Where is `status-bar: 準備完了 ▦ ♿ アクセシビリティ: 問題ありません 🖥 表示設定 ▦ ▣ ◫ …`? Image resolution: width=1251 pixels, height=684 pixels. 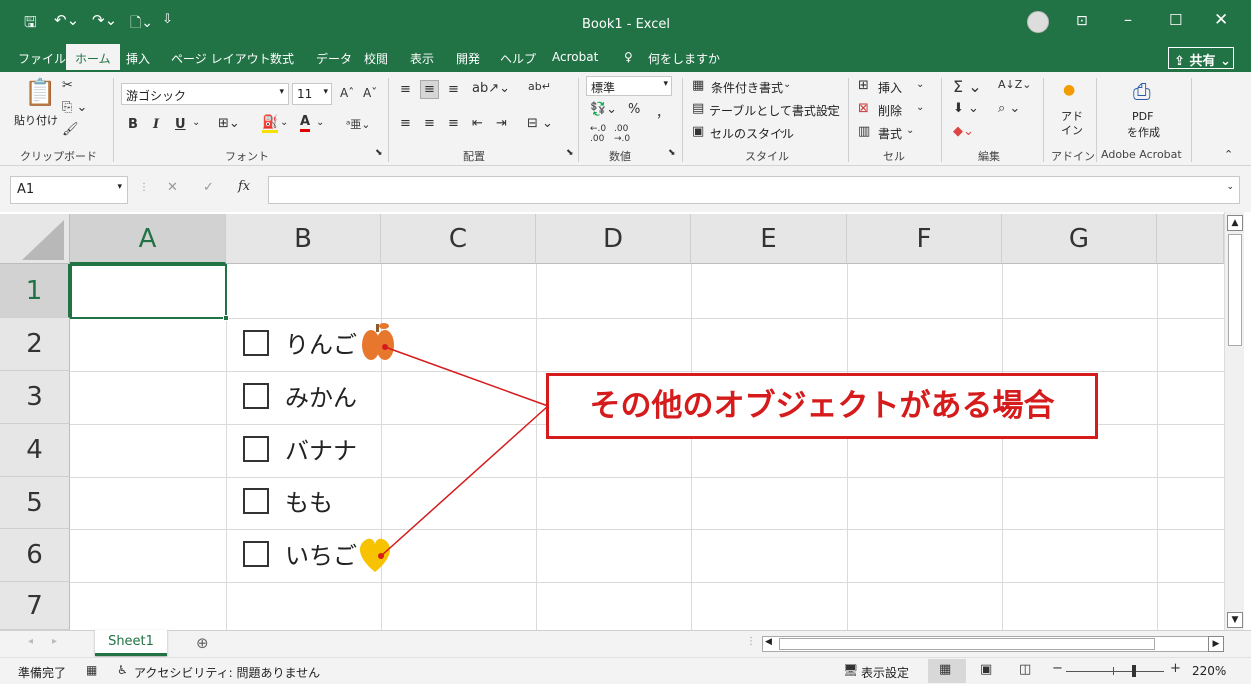 status-bar: 準備完了 ▦ ♿ アクセシビリティ: 問題ありません 🖥 表示設定 ▦ ▣ ◫ … is located at coordinates (625, 670).